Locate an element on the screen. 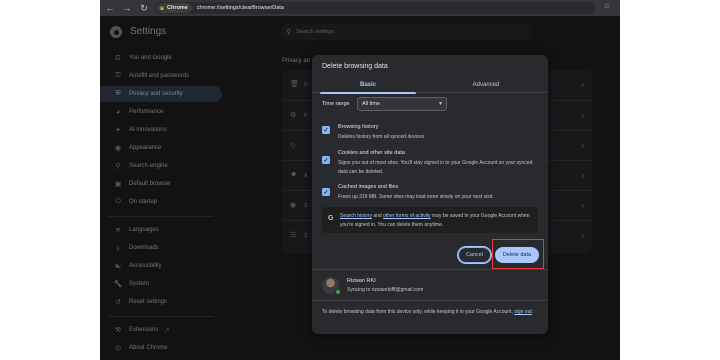  time-range-value: All time is located at coordinates (371, 104).